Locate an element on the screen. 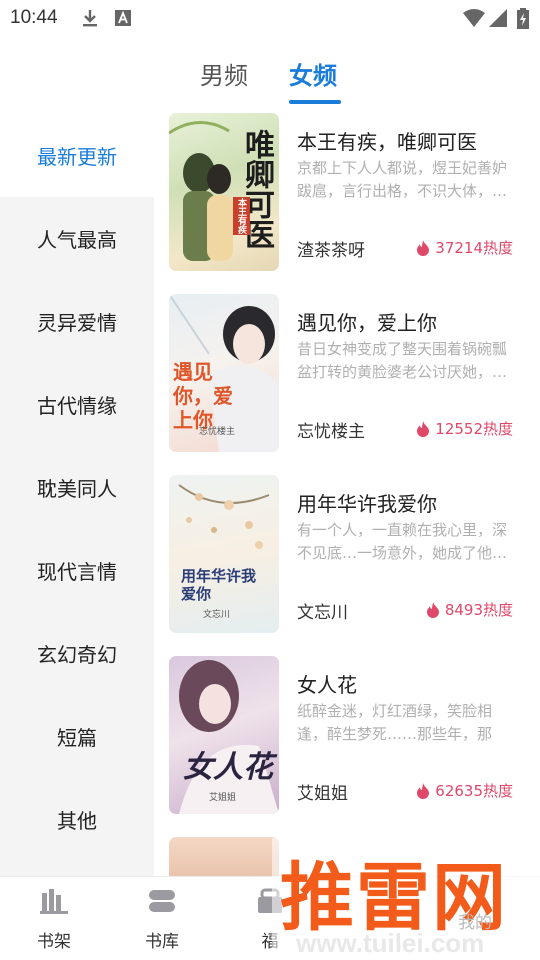  cover-title: 用年华许我爱你 is located at coordinates (219, 585).